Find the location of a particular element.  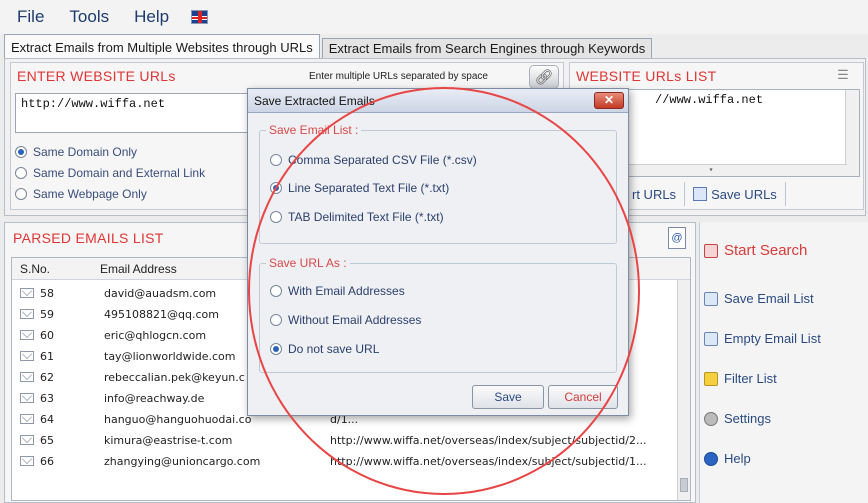

row-email: hanguo@hanguohuodai.co is located at coordinates (178, 419).